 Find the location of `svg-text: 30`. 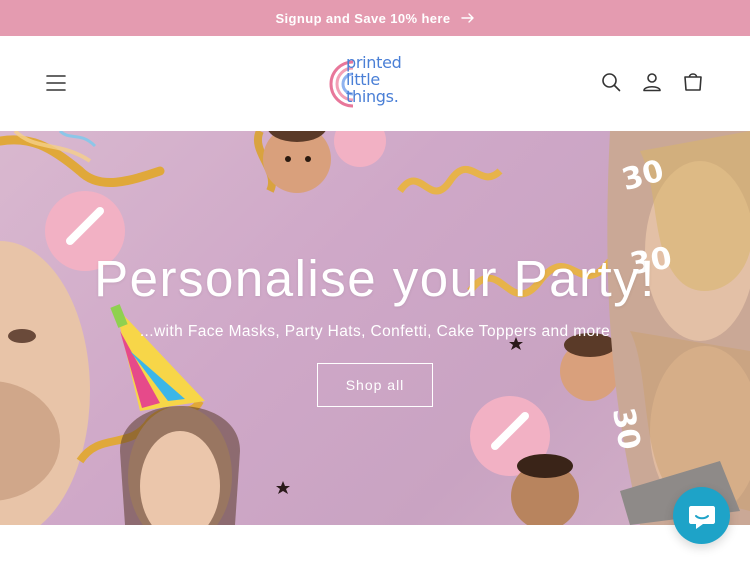

svg-text: 30 is located at coordinates (626, 428).